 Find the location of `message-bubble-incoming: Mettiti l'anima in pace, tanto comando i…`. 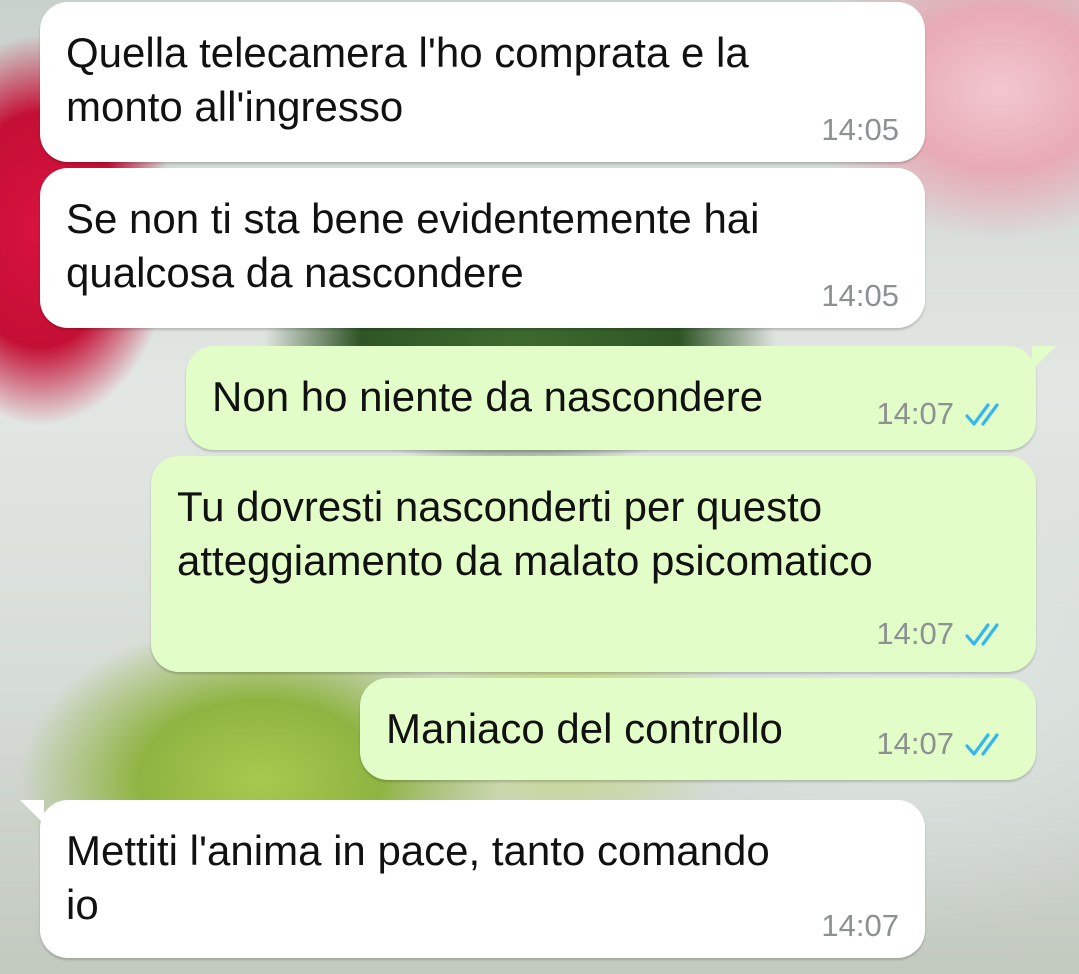

message-bubble-incoming: Mettiti l'anima in pace, tanto comando i… is located at coordinates (472, 879).